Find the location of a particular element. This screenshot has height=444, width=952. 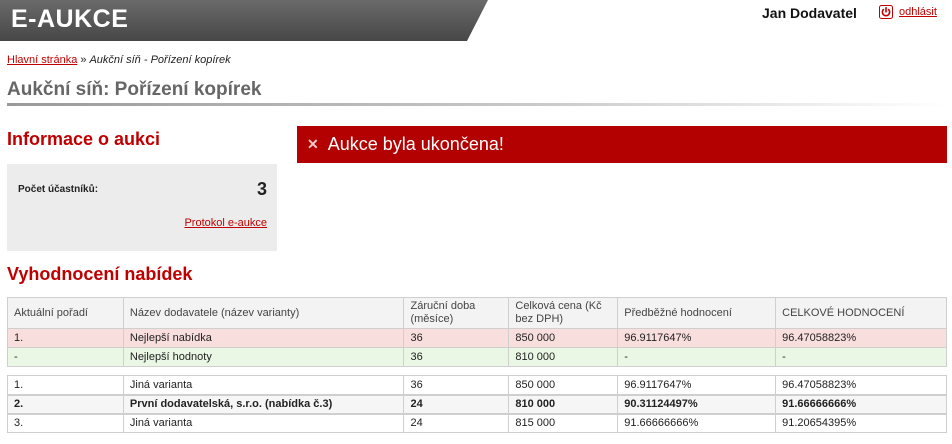

info-panel: Počet účastníků: 3 Protokol e-aukce is located at coordinates (142, 207).